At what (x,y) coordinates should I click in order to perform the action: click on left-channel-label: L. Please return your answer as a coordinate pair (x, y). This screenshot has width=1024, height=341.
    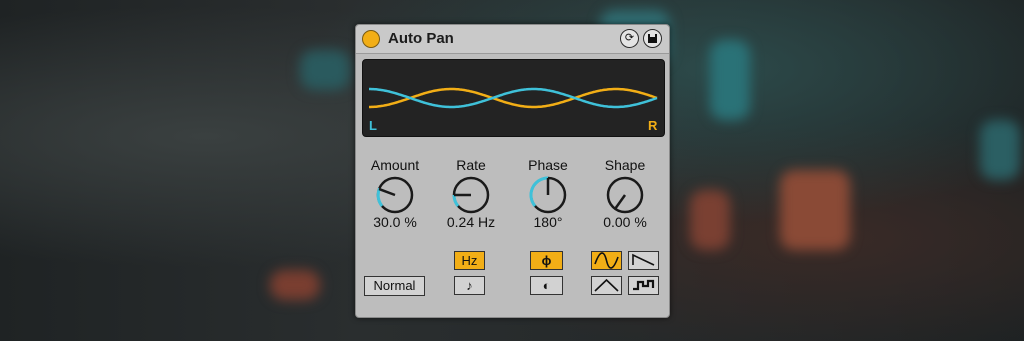
    Looking at the image, I should click on (373, 125).